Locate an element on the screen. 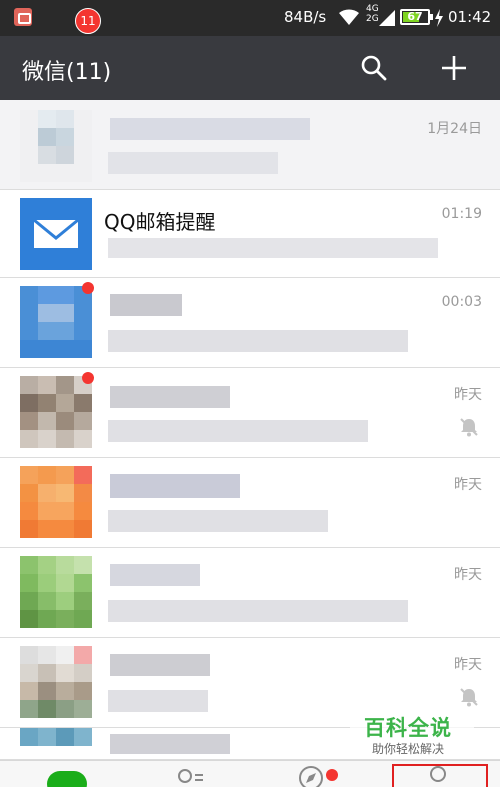  network-type: 4G 2G is located at coordinates (372, 14).